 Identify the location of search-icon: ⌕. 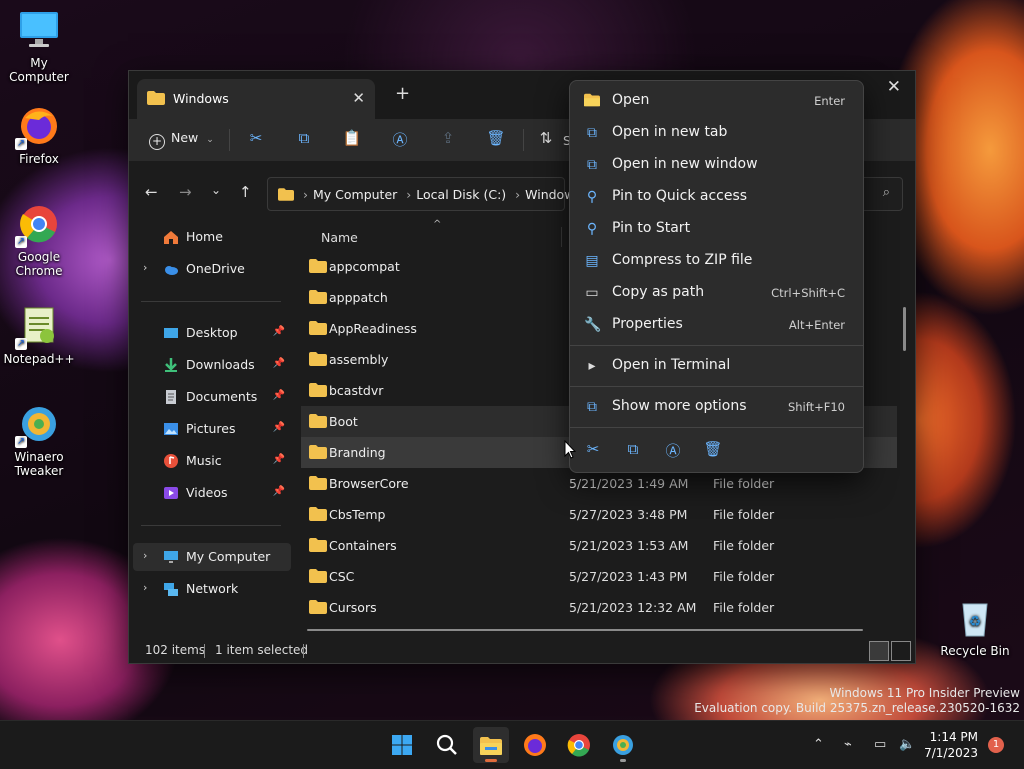
(886, 192).